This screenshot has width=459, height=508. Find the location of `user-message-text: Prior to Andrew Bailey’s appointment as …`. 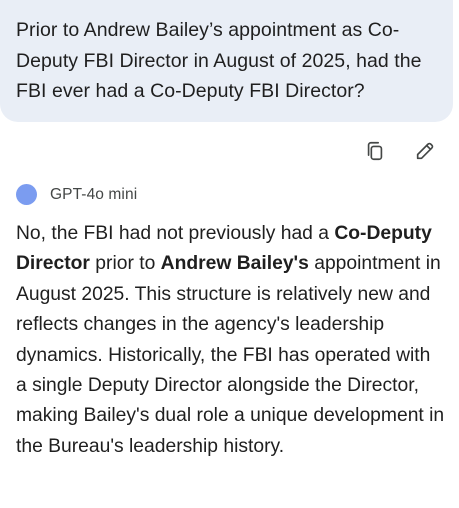

user-message-text: Prior to Andrew Bailey’s appointment as … is located at coordinates (219, 60).